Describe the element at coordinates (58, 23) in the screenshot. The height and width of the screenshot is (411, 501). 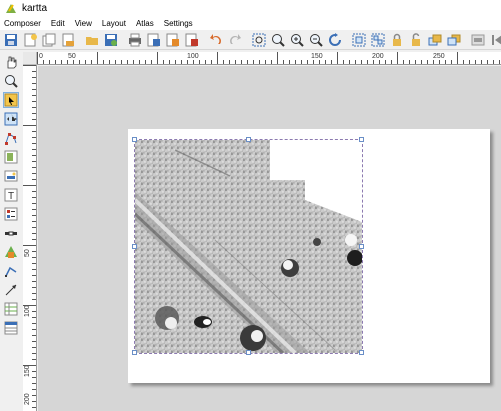
I see `menu-edit: Edit` at that location.